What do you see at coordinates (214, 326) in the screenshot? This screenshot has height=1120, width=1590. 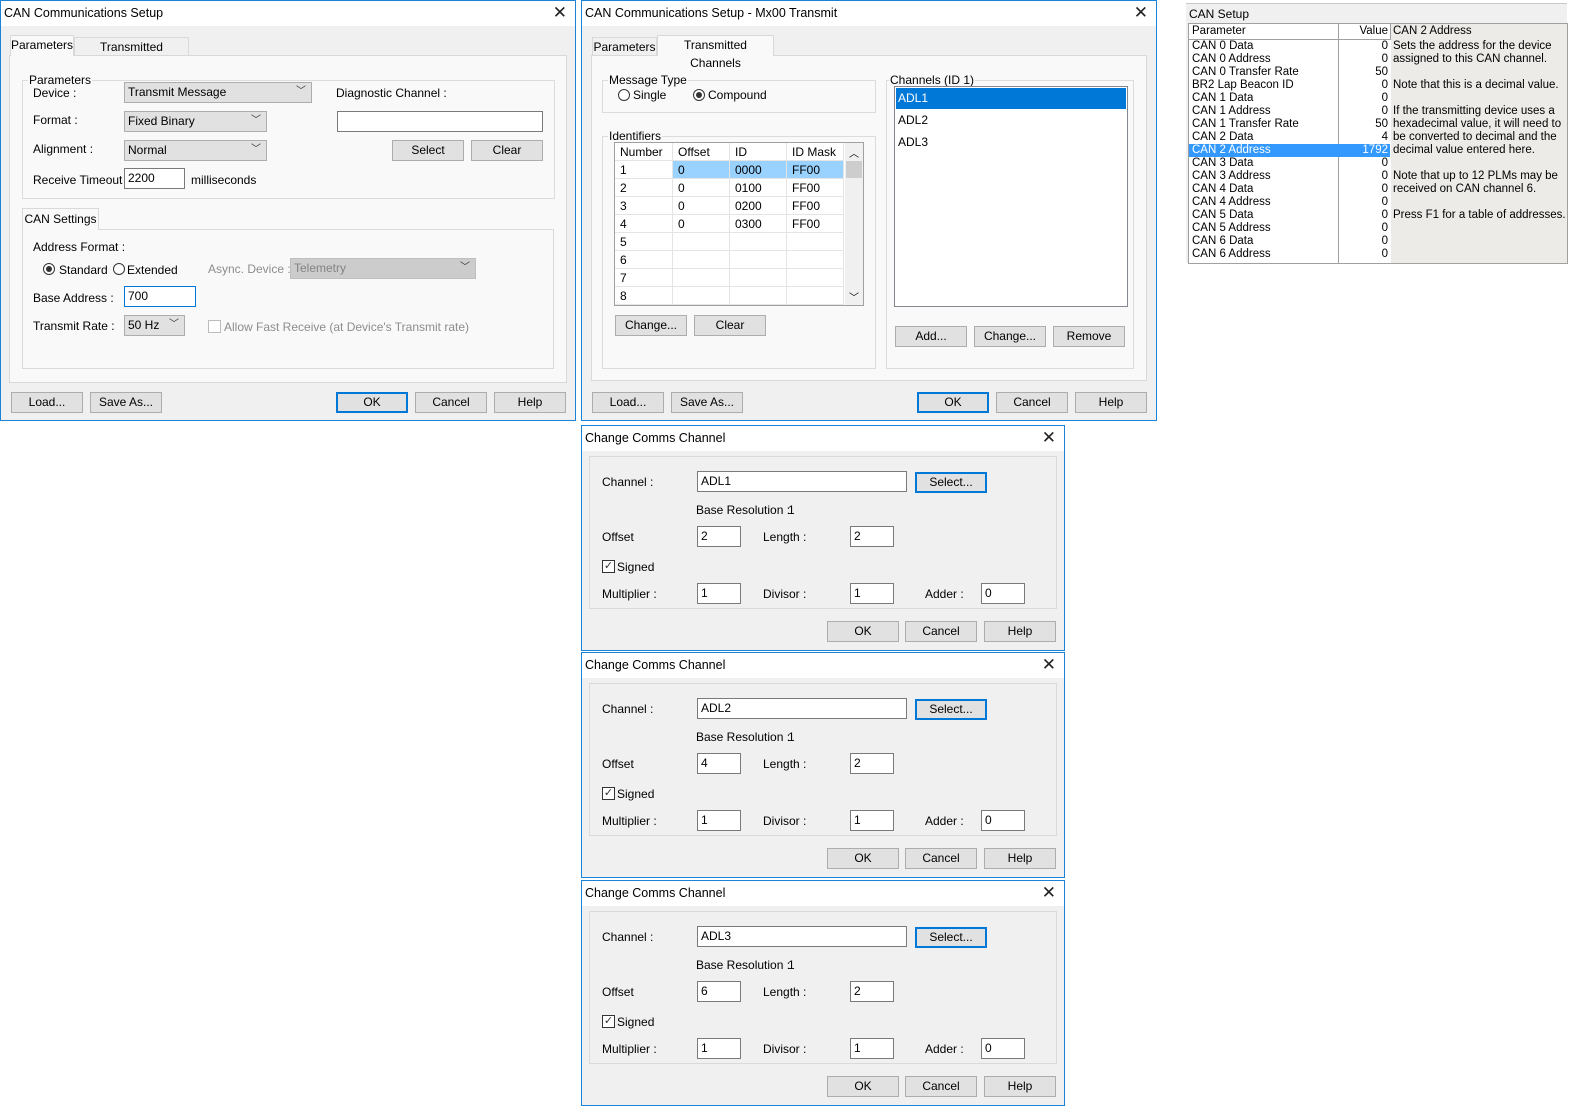 I see `fast-receive-checkbox` at bounding box center [214, 326].